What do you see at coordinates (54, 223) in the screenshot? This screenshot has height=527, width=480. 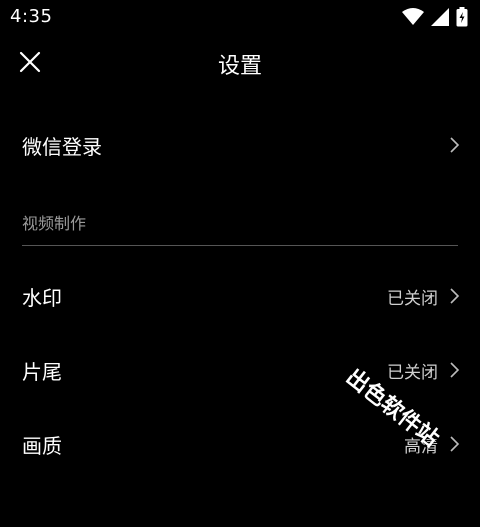 I see `section-video-production: 视频制作` at bounding box center [54, 223].